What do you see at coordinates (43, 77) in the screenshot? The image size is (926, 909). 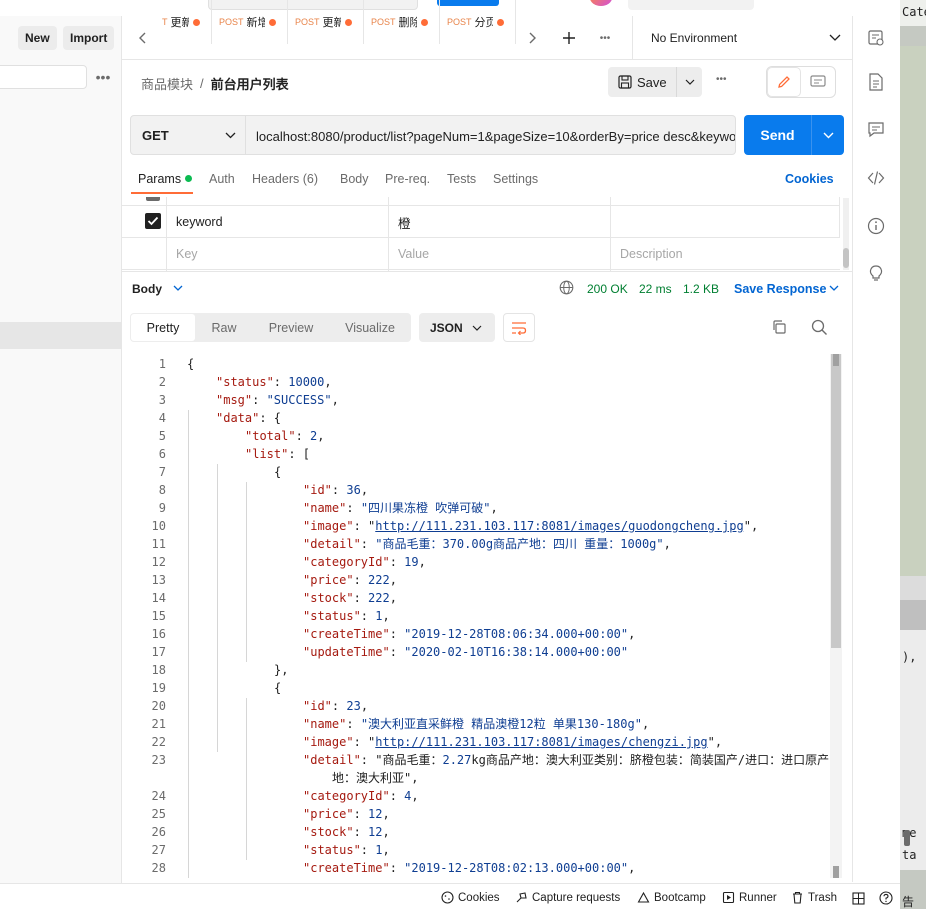 I see `sidebar-filter-input` at bounding box center [43, 77].